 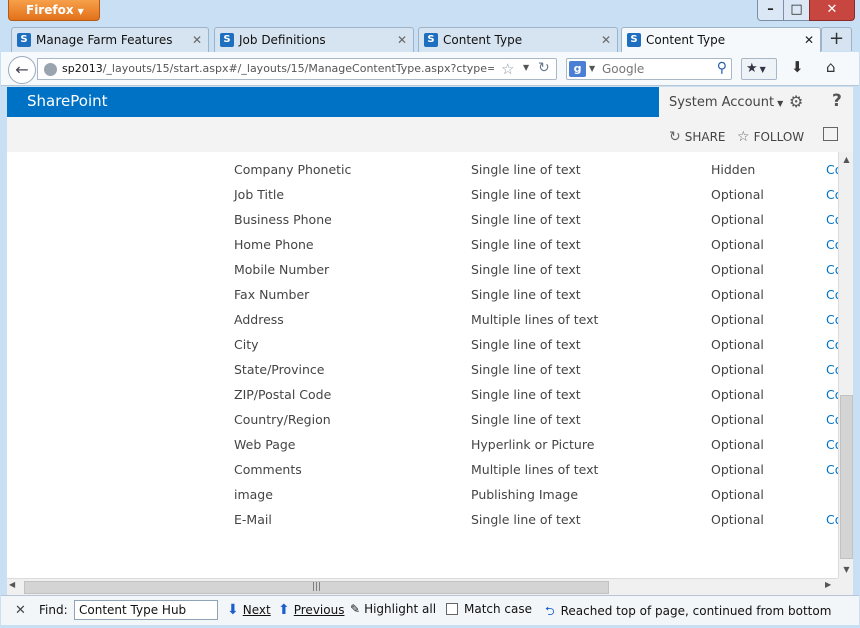 What do you see at coordinates (722, 68) in the screenshot?
I see `search-icon: ⚲` at bounding box center [722, 68].